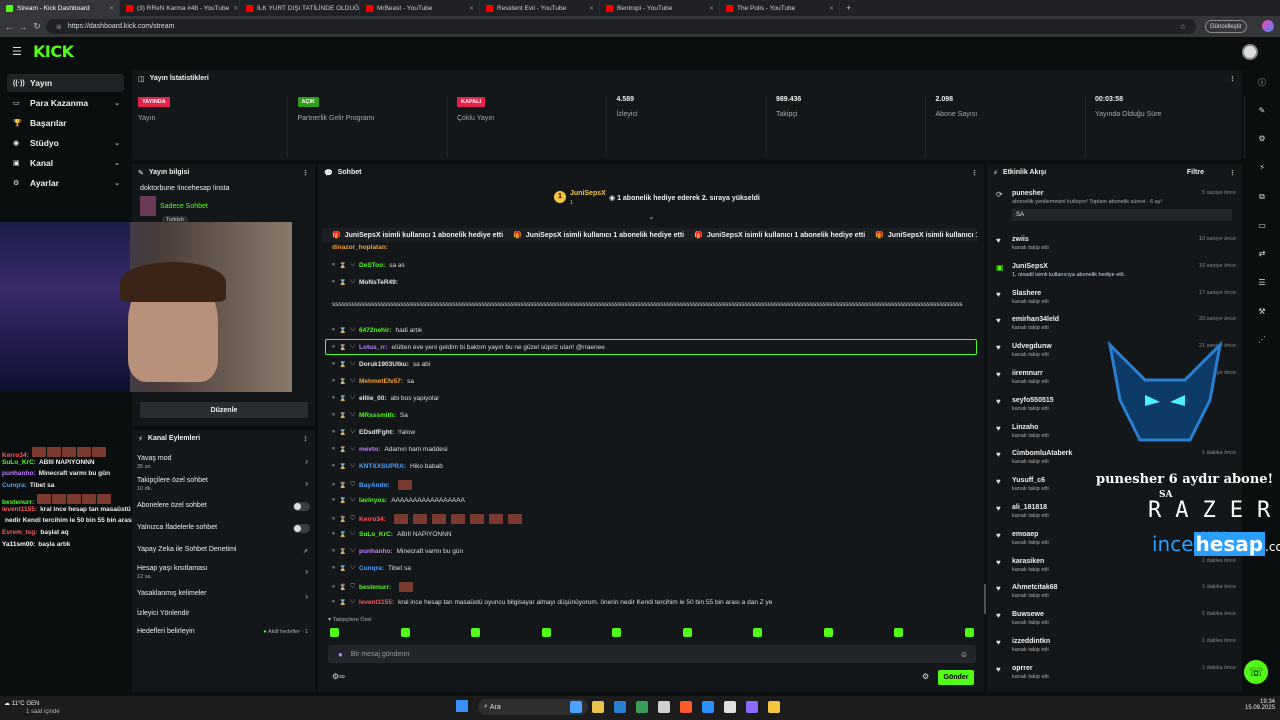  I want to click on chat-username: Doruk1903Utku:, so click(384, 364).